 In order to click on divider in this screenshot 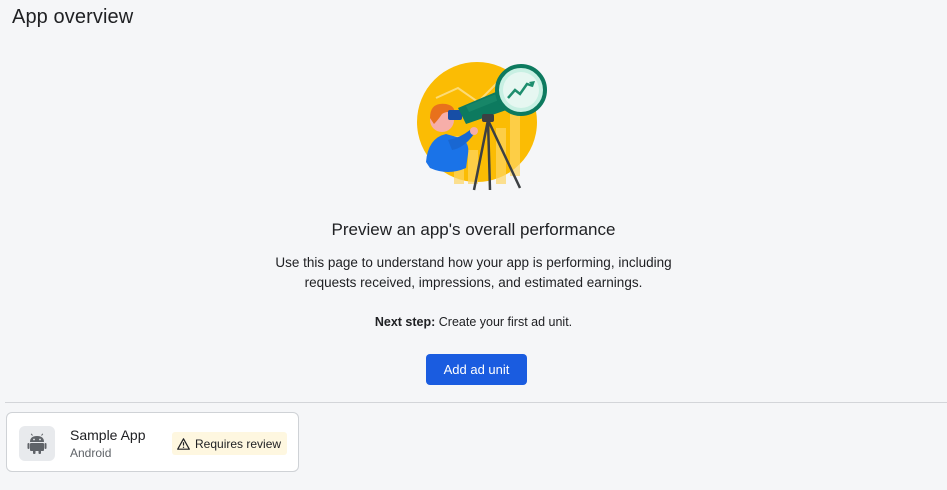, I will do `click(476, 402)`.